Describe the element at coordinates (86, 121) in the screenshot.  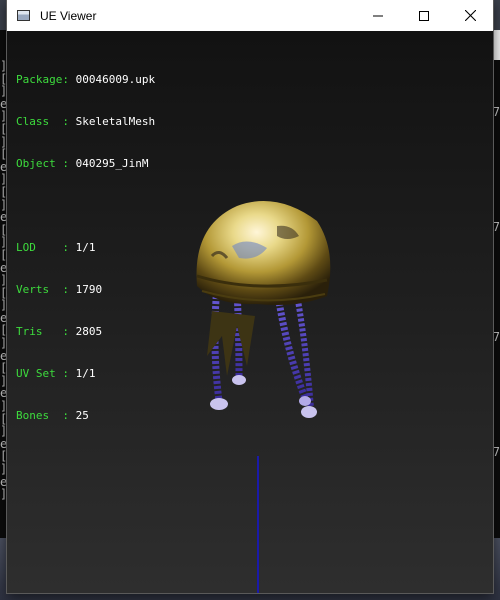
I see `info-class: Class : SkeletalMesh` at that location.